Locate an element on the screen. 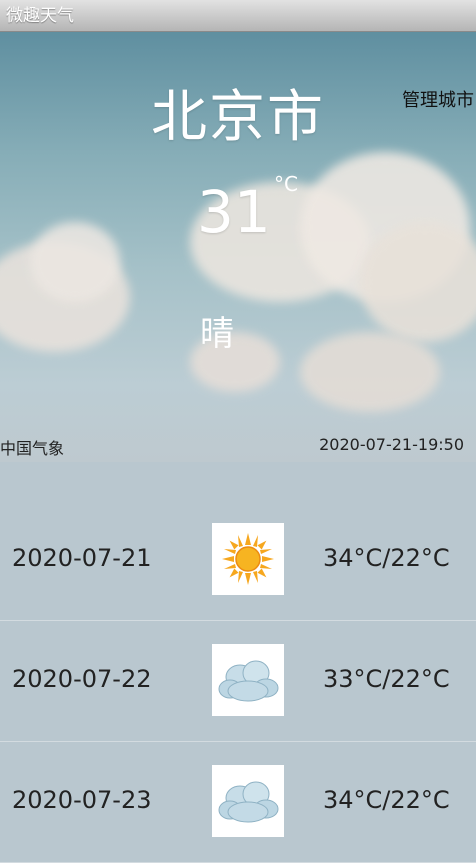 The image size is (476, 863). sunny-icon is located at coordinates (248, 559).